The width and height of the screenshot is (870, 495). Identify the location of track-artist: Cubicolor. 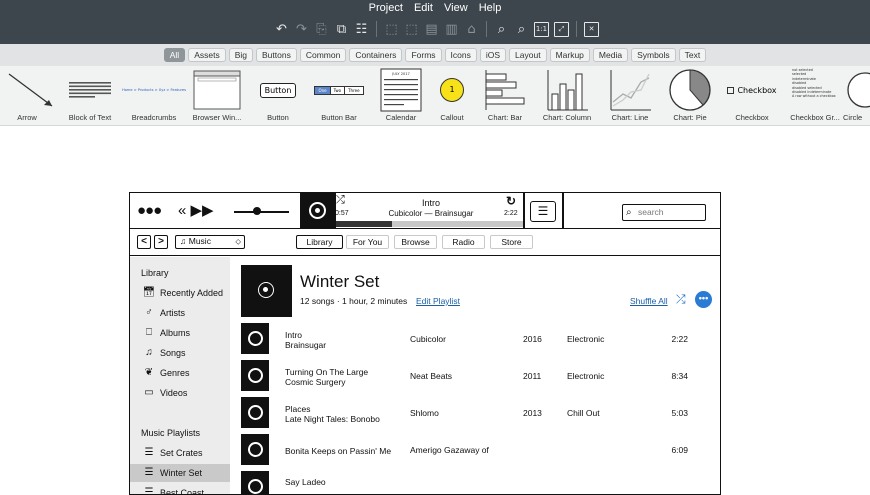
(428, 339).